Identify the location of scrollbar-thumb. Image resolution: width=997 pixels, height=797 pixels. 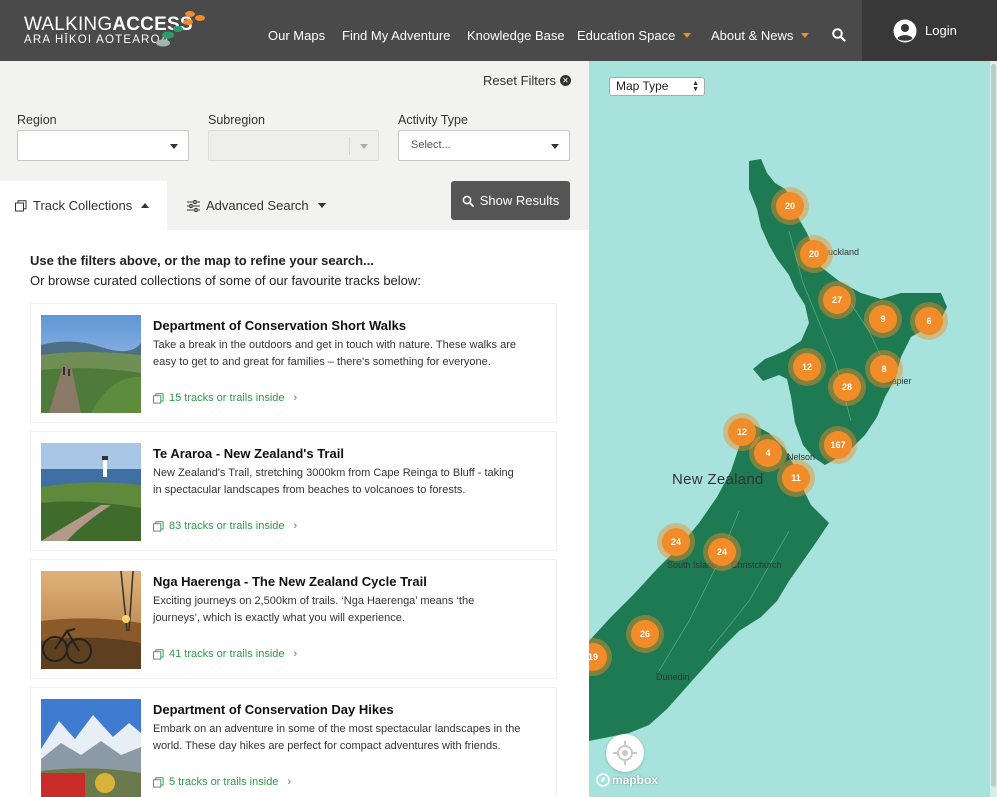
(993, 425).